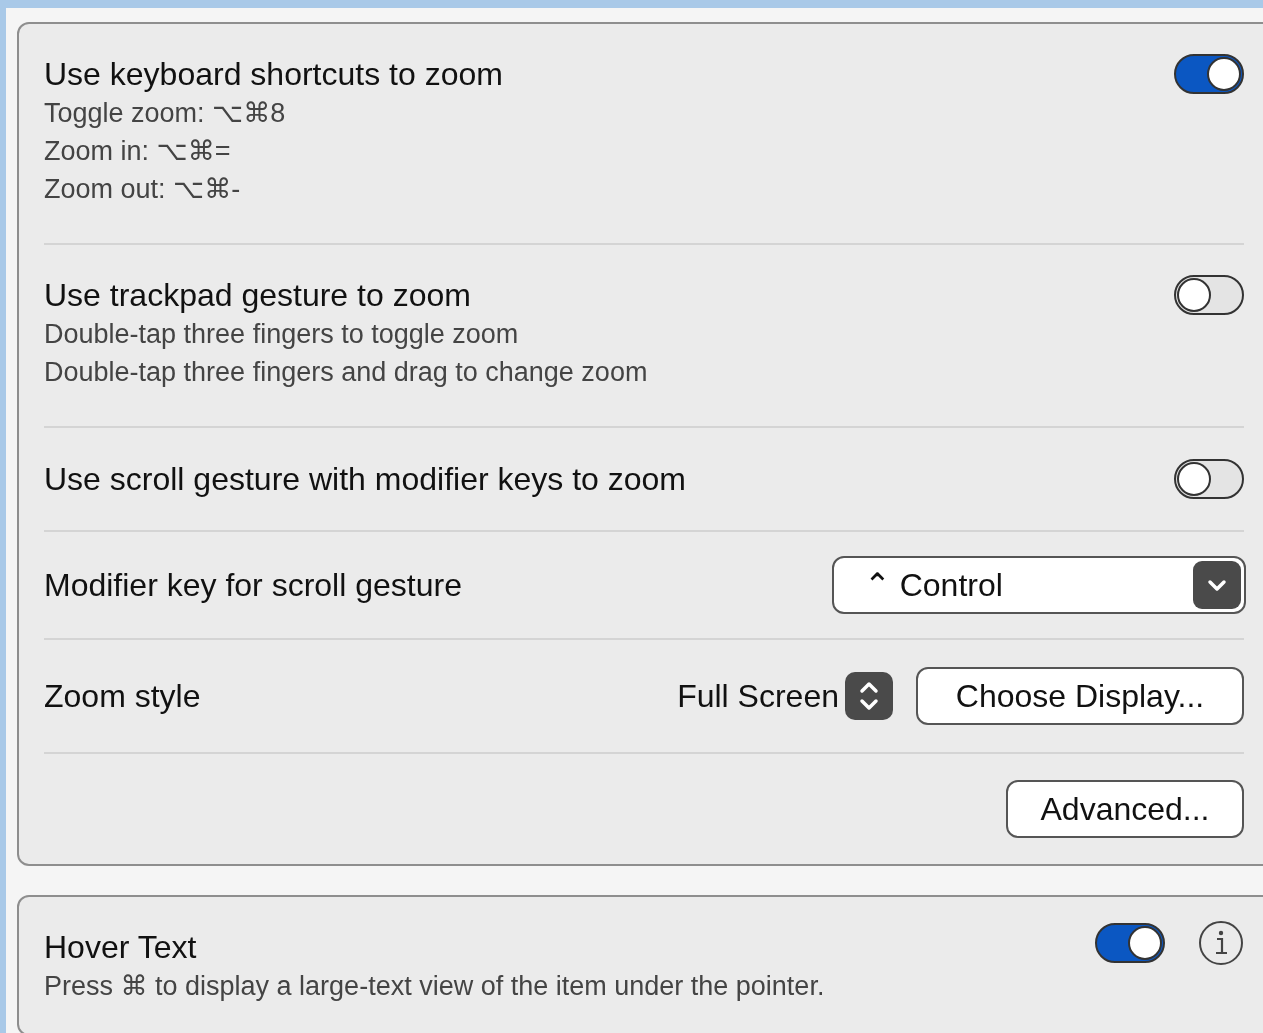  What do you see at coordinates (122, 696) in the screenshot?
I see `setting-title: Zoom style` at bounding box center [122, 696].